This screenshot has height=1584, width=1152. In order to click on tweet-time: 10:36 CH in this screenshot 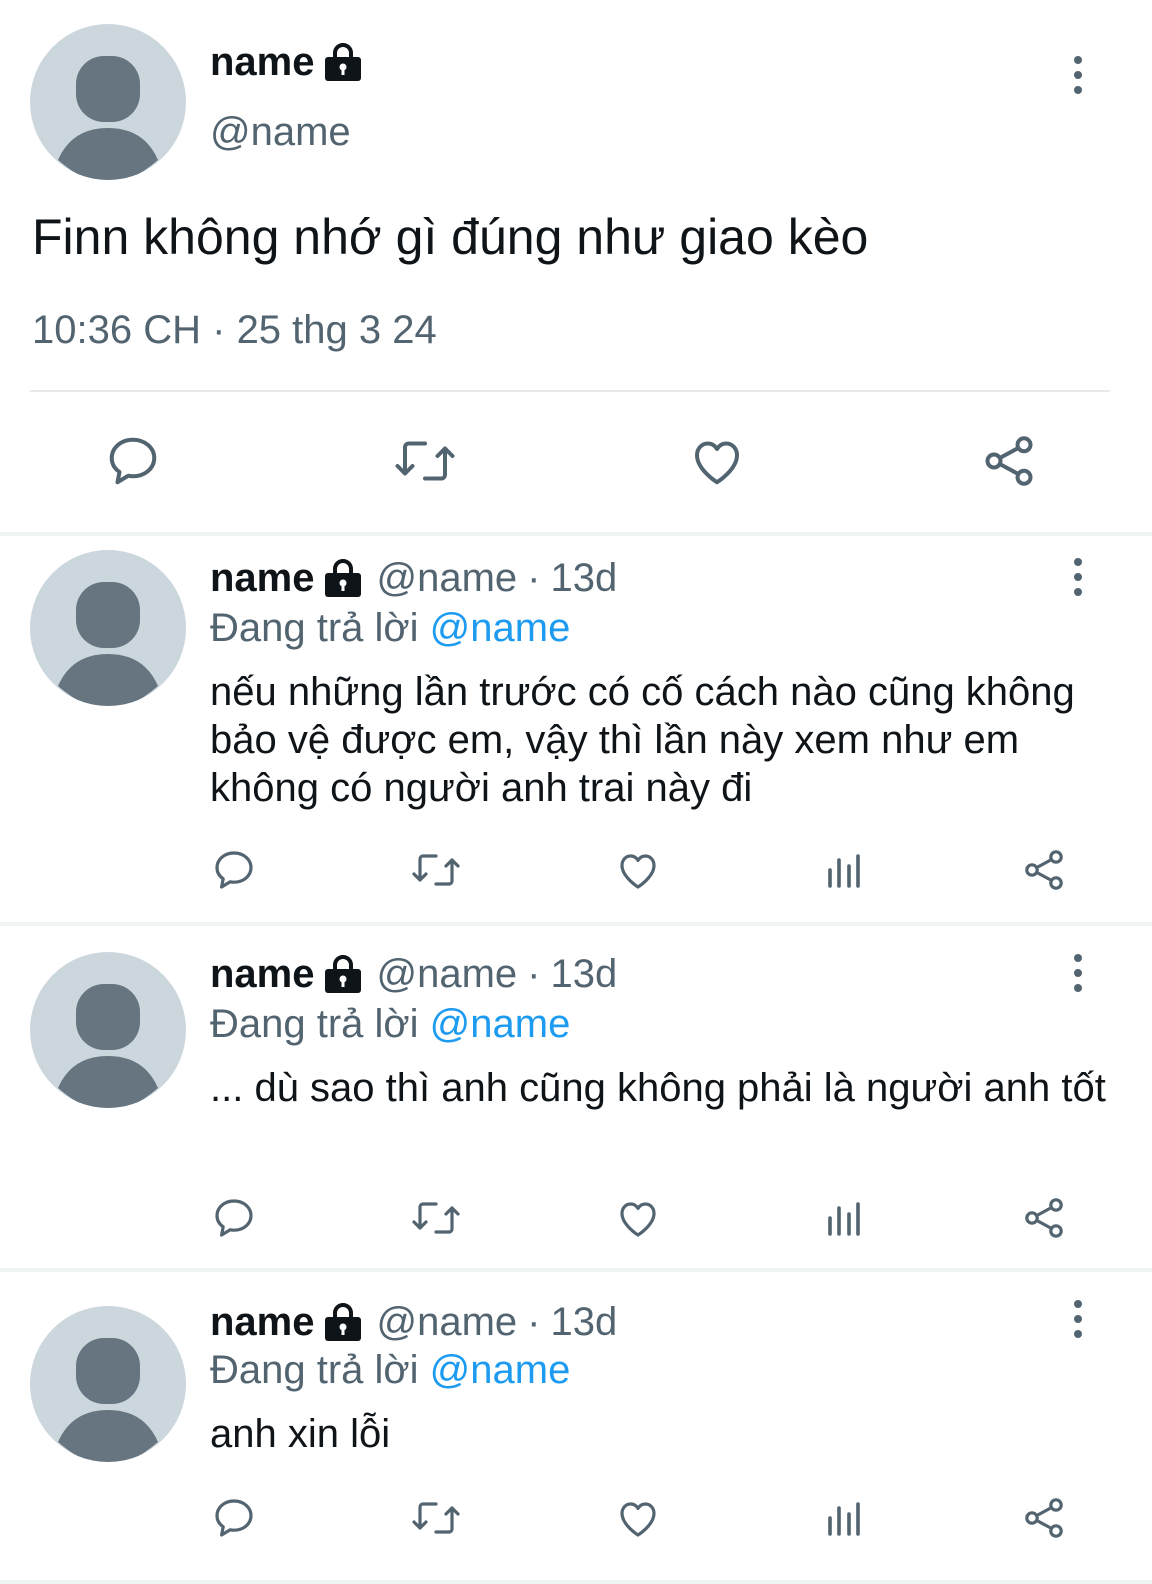, I will do `click(116, 330)`.